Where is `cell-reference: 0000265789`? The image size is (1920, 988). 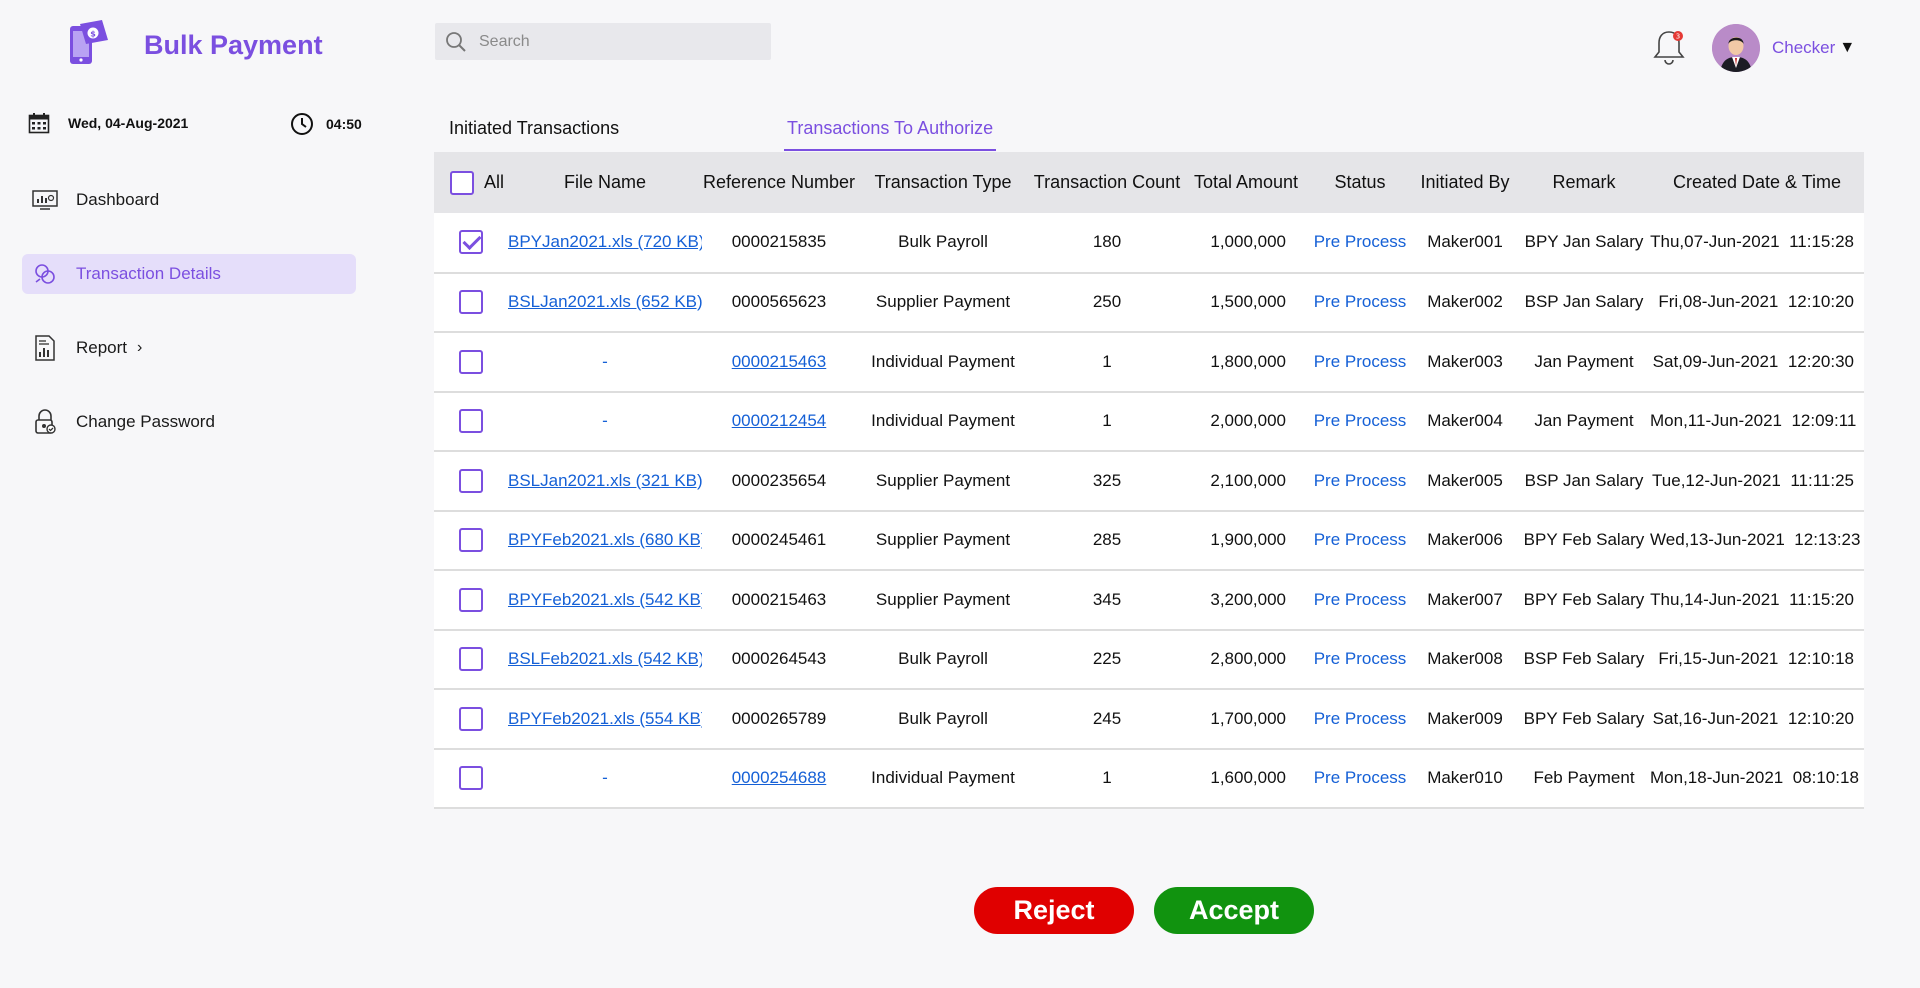
cell-reference: 0000265789 is located at coordinates (779, 719).